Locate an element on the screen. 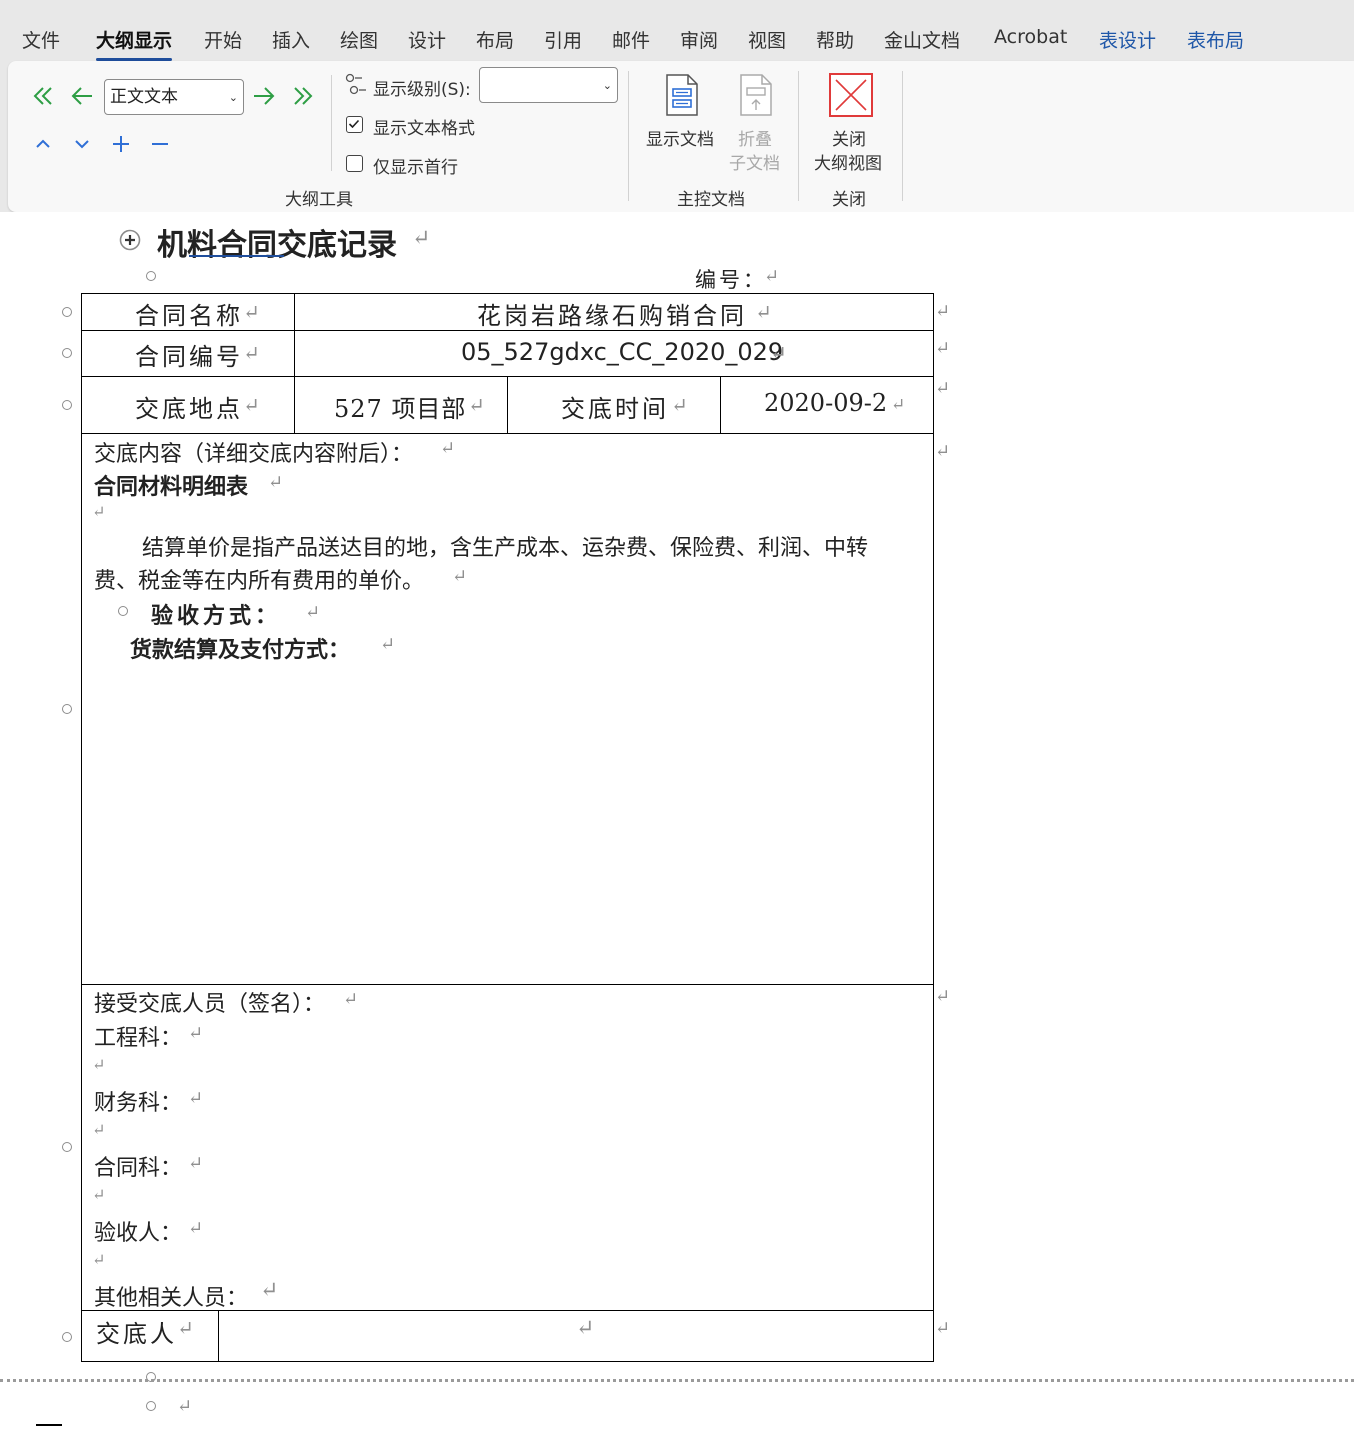  show-text-format-label: 显示文本格式 is located at coordinates (424, 129).